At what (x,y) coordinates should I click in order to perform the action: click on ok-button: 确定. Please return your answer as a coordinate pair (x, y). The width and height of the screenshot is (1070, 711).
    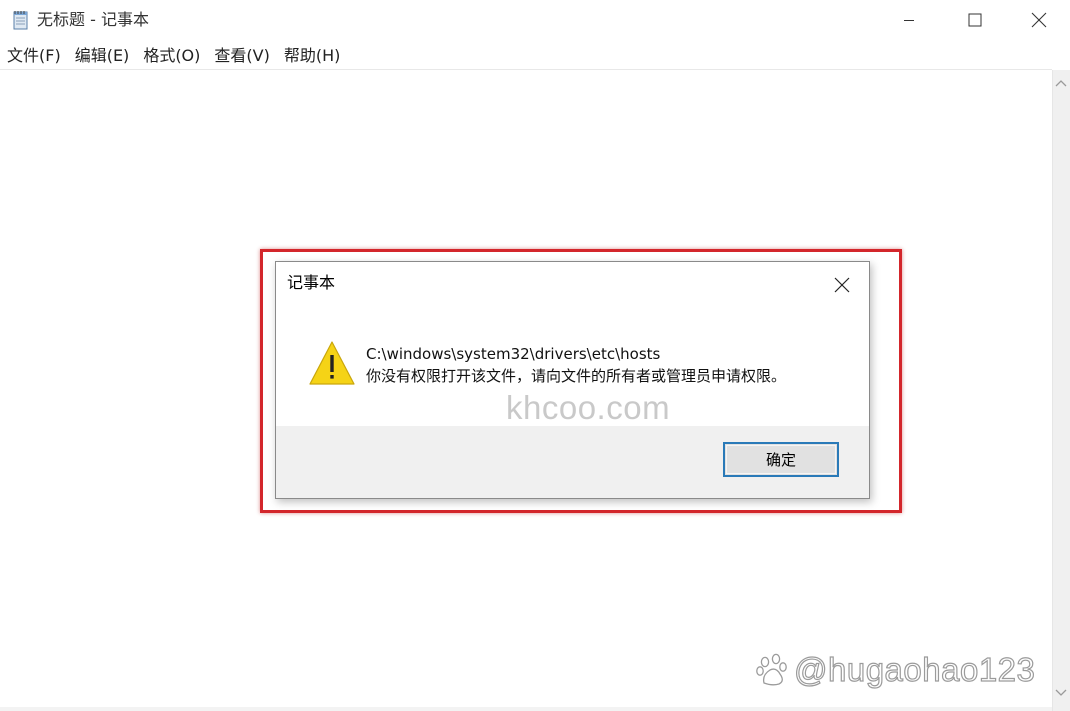
    Looking at the image, I should click on (781, 459).